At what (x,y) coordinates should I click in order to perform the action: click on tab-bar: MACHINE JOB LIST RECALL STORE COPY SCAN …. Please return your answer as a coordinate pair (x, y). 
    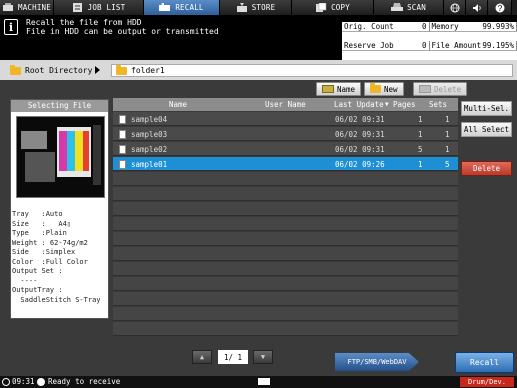
    Looking at the image, I should click on (258, 7).